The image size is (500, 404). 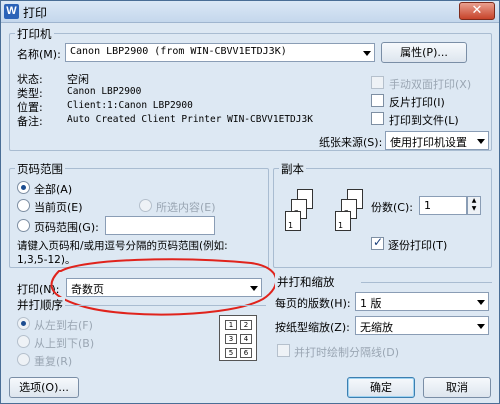 What do you see at coordinates (39, 54) in the screenshot?
I see `printer-name-label: 名称(M):` at bounding box center [39, 54].